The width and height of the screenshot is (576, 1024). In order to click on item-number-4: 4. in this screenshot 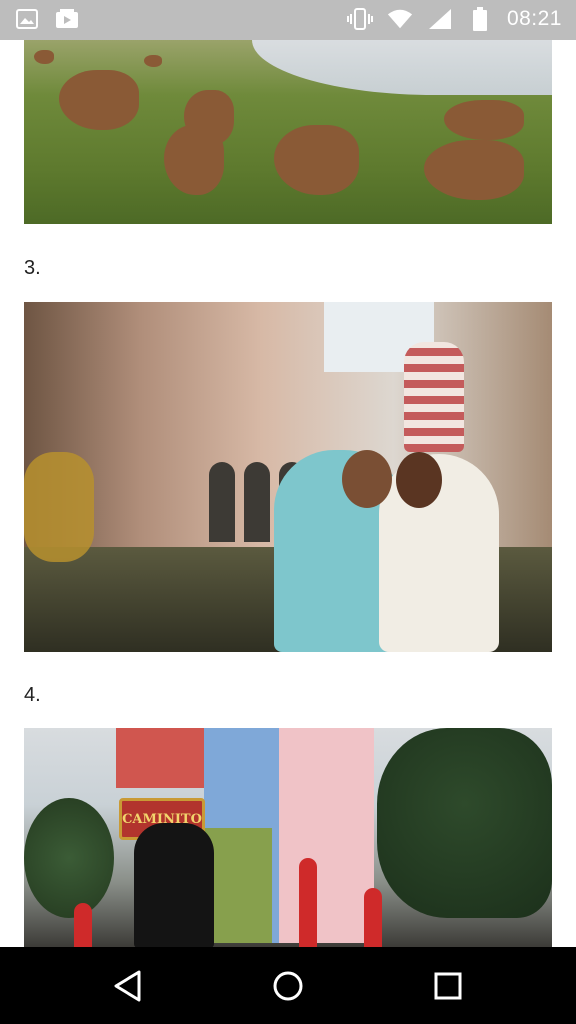, I will do `click(32, 695)`.